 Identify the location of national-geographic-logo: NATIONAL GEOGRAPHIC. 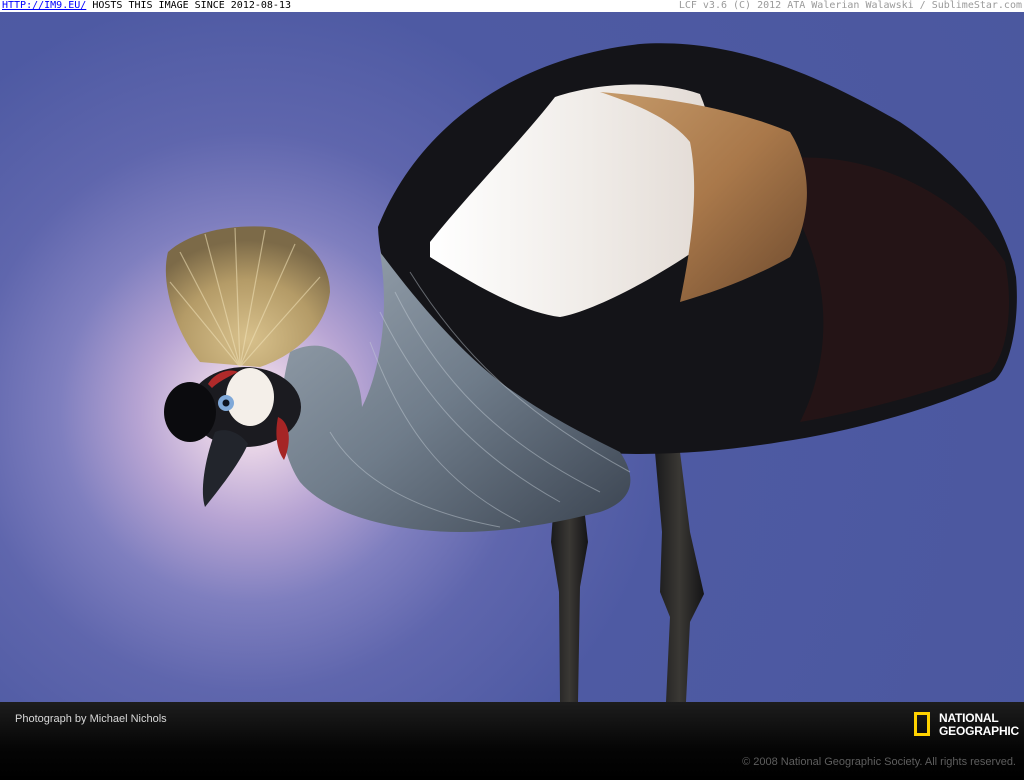
(966, 727).